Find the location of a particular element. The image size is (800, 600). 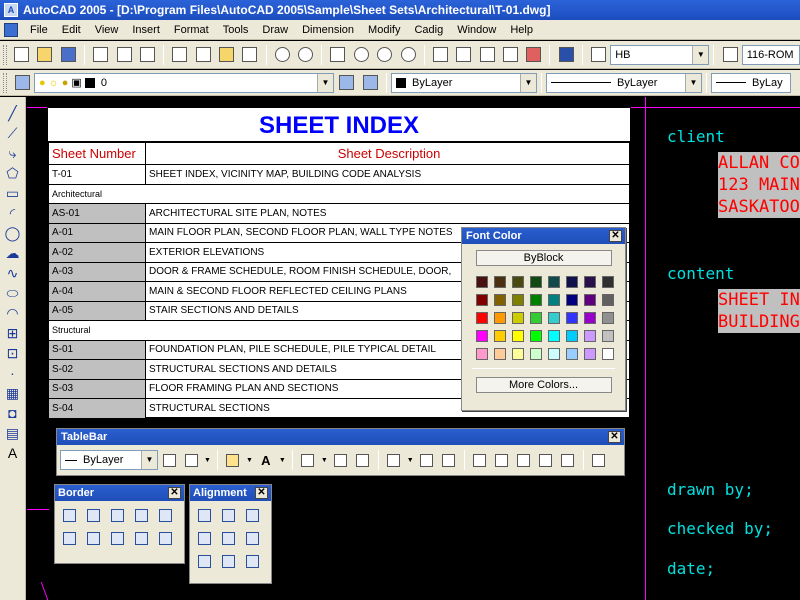

border-title-bar: Border ✕ is located at coordinates (119, 493).